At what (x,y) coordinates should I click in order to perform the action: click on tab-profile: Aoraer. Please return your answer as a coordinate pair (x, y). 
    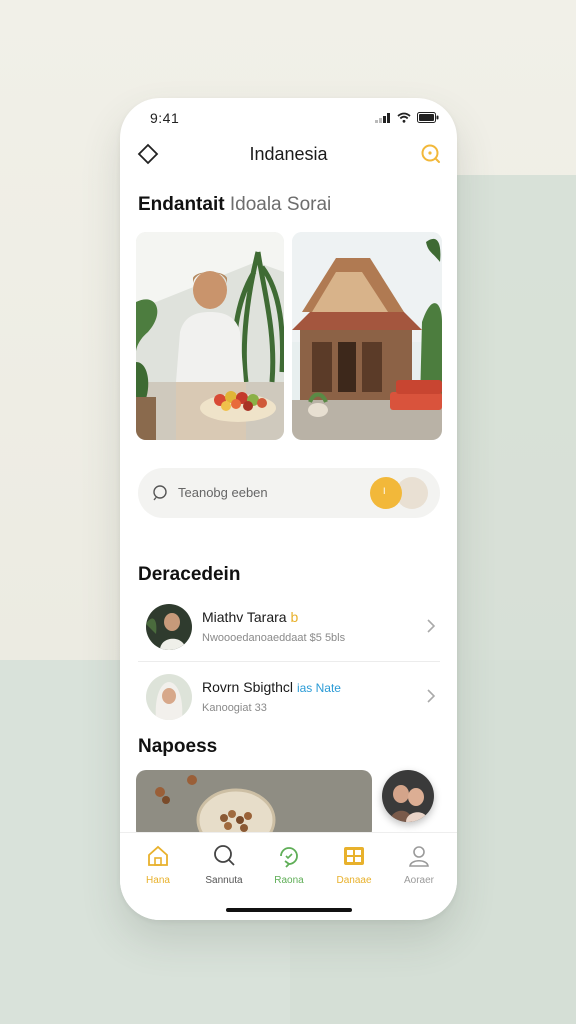
    Looking at the image, I should click on (419, 864).